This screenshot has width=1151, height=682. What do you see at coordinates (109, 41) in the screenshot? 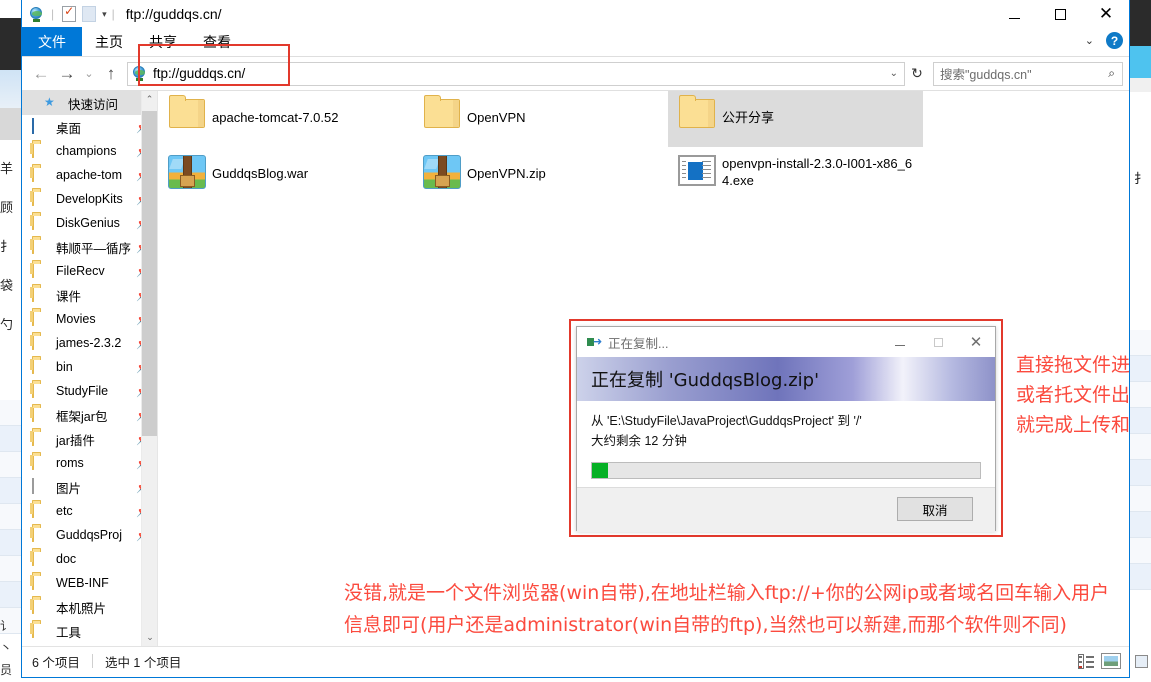
I see `tab-home: 主页` at bounding box center [109, 41].